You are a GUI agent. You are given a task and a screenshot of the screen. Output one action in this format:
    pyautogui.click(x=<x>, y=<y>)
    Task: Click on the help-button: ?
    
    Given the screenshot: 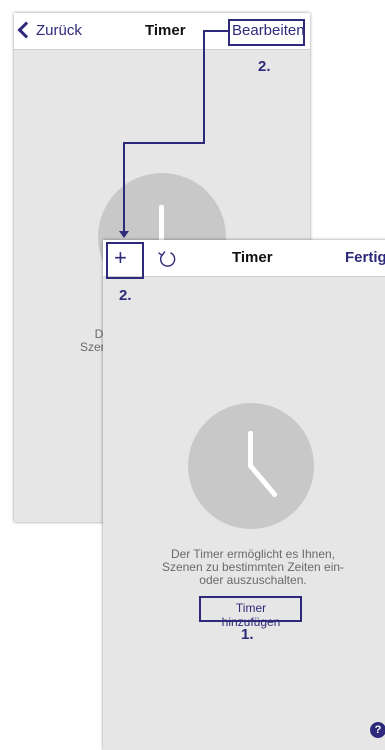 What is the action you would take?
    pyautogui.click(x=377, y=730)
    